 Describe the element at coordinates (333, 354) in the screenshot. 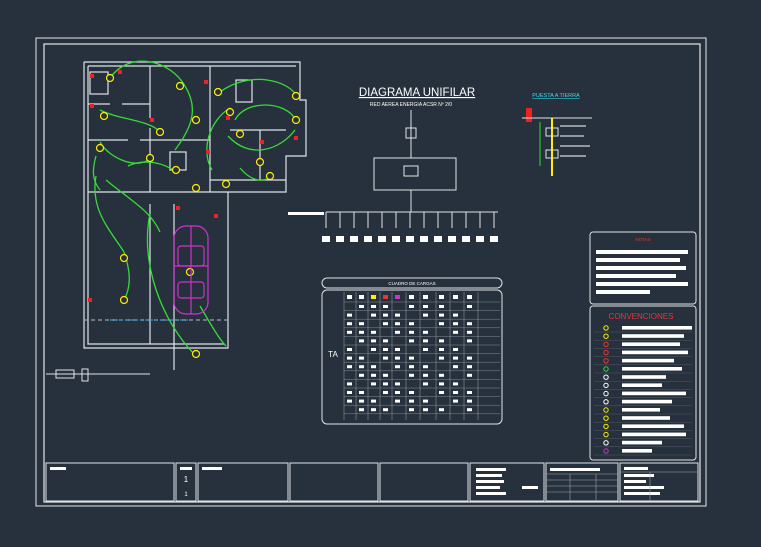

I see `load-table-row-label: TA` at that location.